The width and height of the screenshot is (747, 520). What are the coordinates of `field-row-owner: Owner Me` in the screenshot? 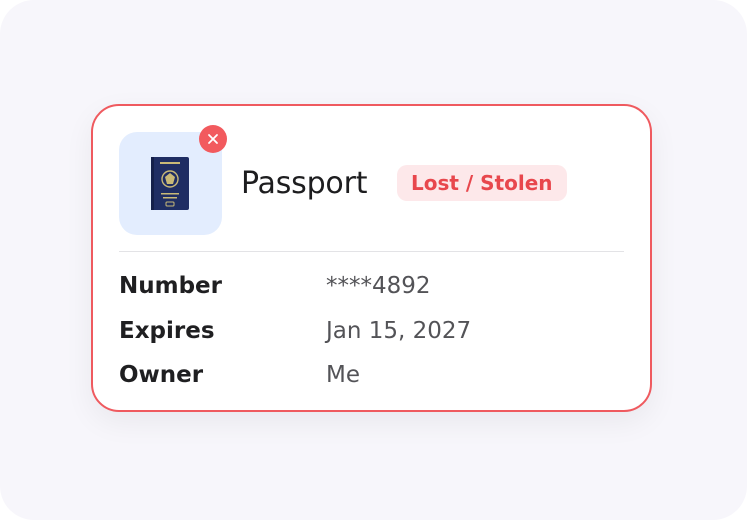 It's located at (371, 375).